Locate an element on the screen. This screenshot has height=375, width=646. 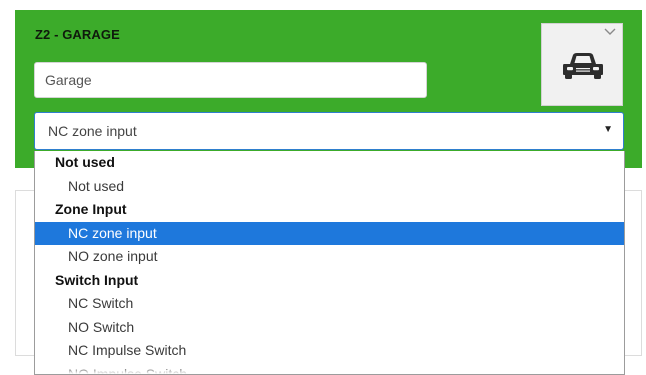
option-no-impulse-switch: NO Impulse Switch is located at coordinates (329, 369).